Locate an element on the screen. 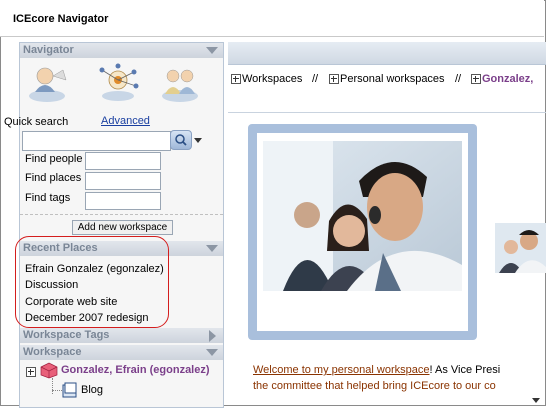 This screenshot has width=546, height=408. search-icon is located at coordinates (181, 140).